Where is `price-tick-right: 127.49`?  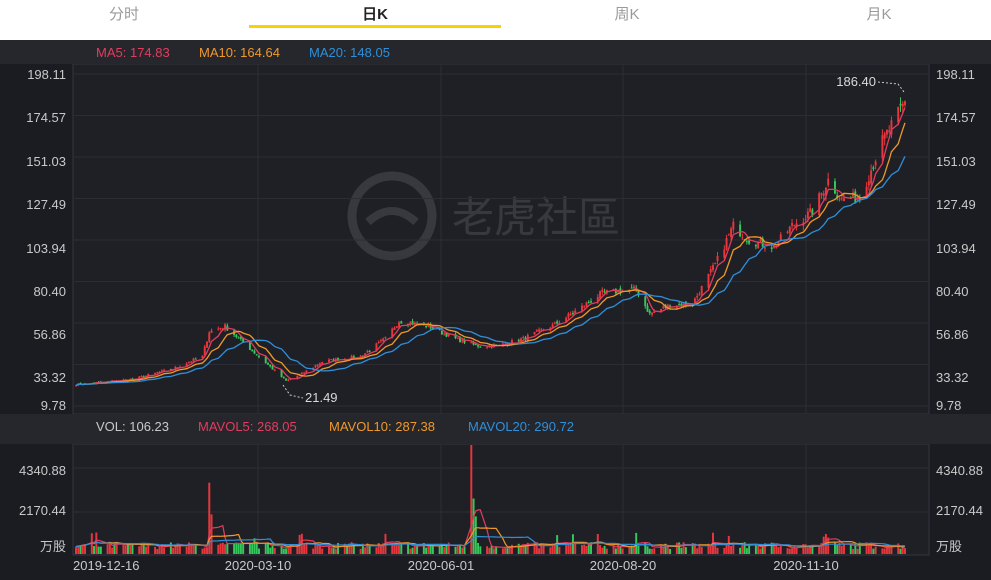 price-tick-right: 127.49 is located at coordinates (956, 204).